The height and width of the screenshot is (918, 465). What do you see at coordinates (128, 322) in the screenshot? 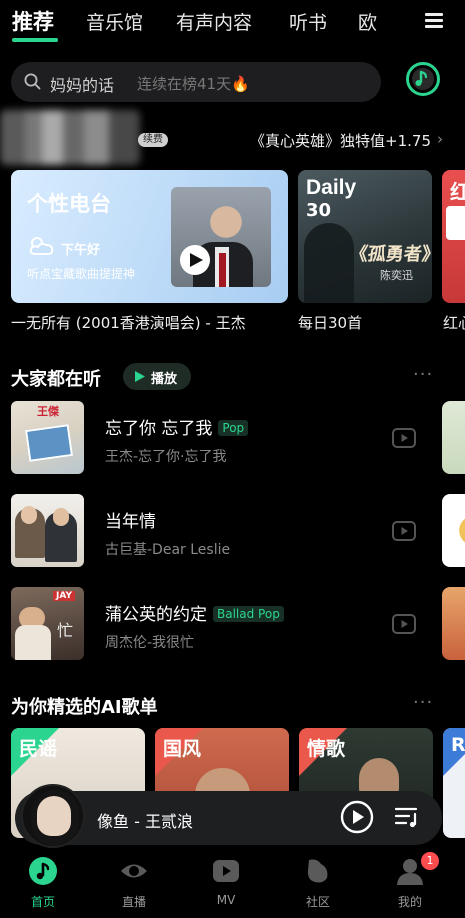
I see `radio-caption: 一无所有 (2001香港演唱会) - 王杰` at bounding box center [128, 322].